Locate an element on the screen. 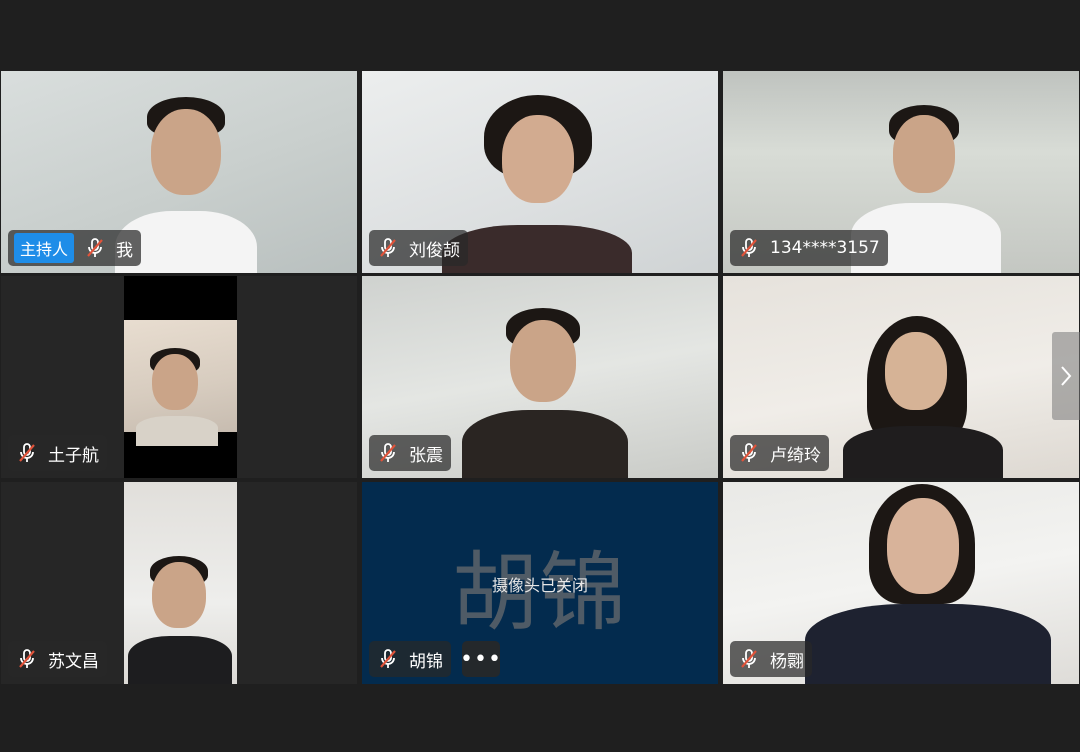 The height and width of the screenshot is (752, 1080). participant-tile: 刘俊颉 is located at coordinates (540, 172).